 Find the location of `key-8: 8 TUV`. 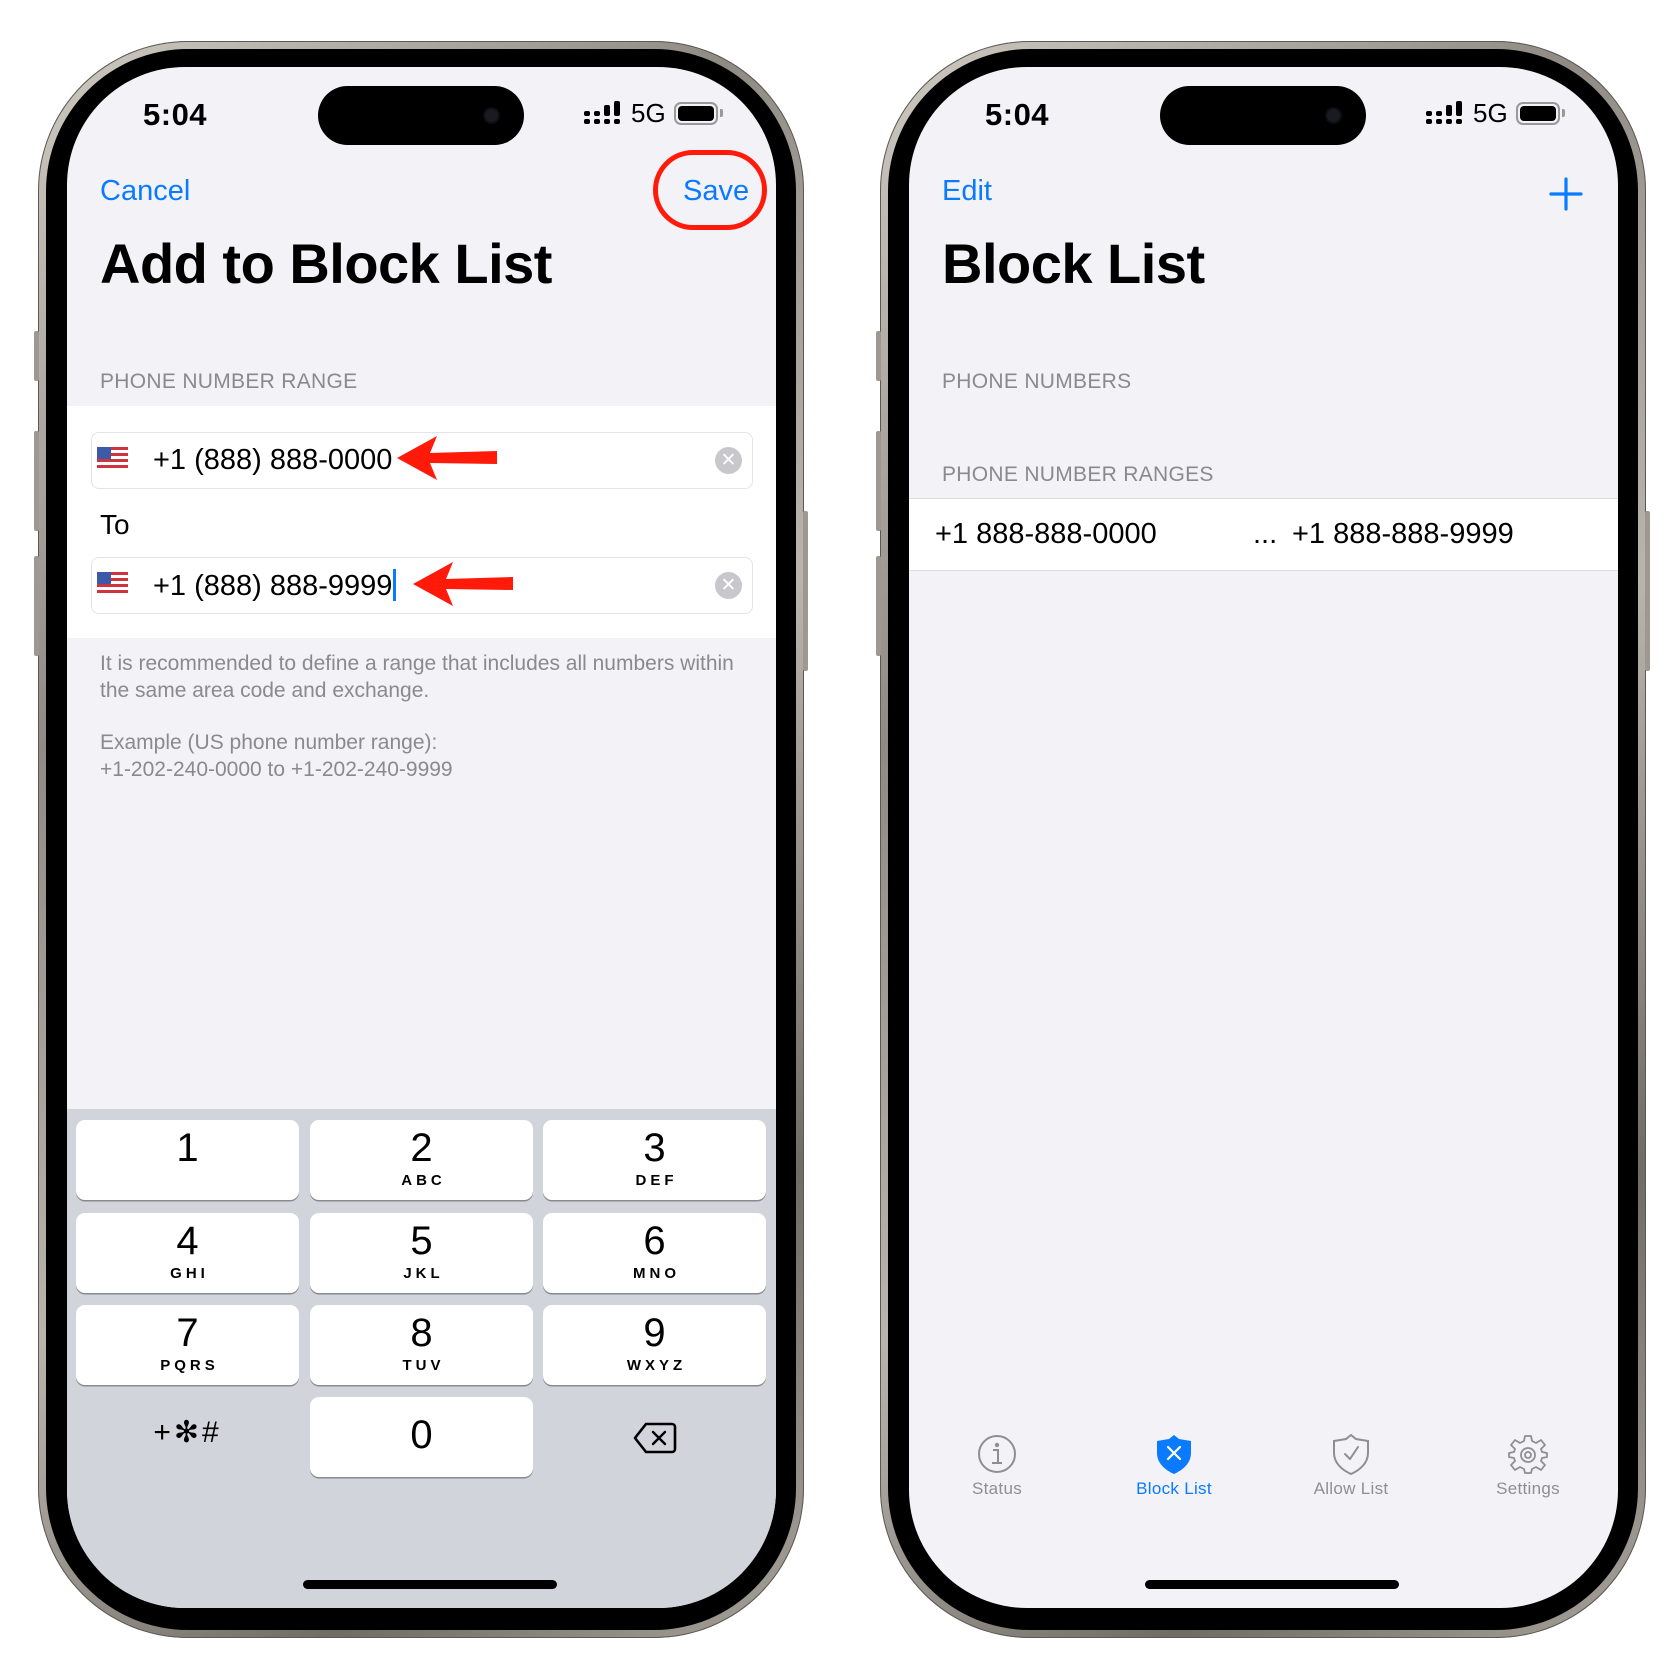

key-8: 8 TUV is located at coordinates (421, 1345).